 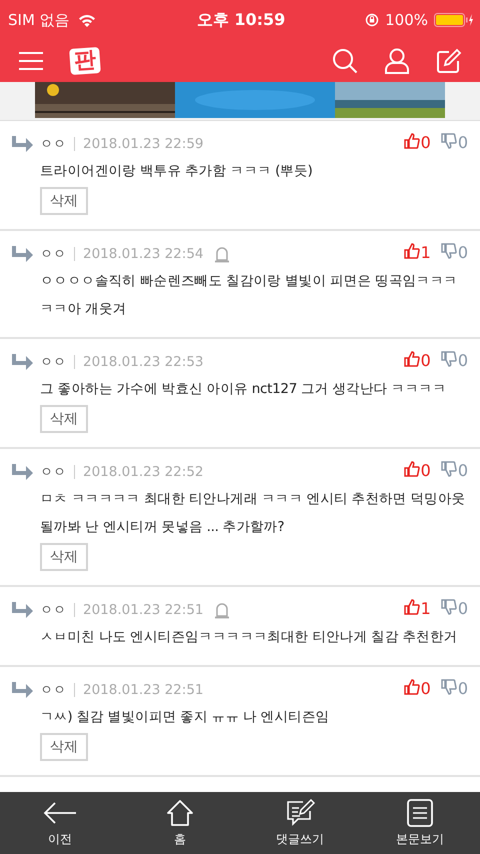 I want to click on nav-button: 이전, so click(x=60, y=823).